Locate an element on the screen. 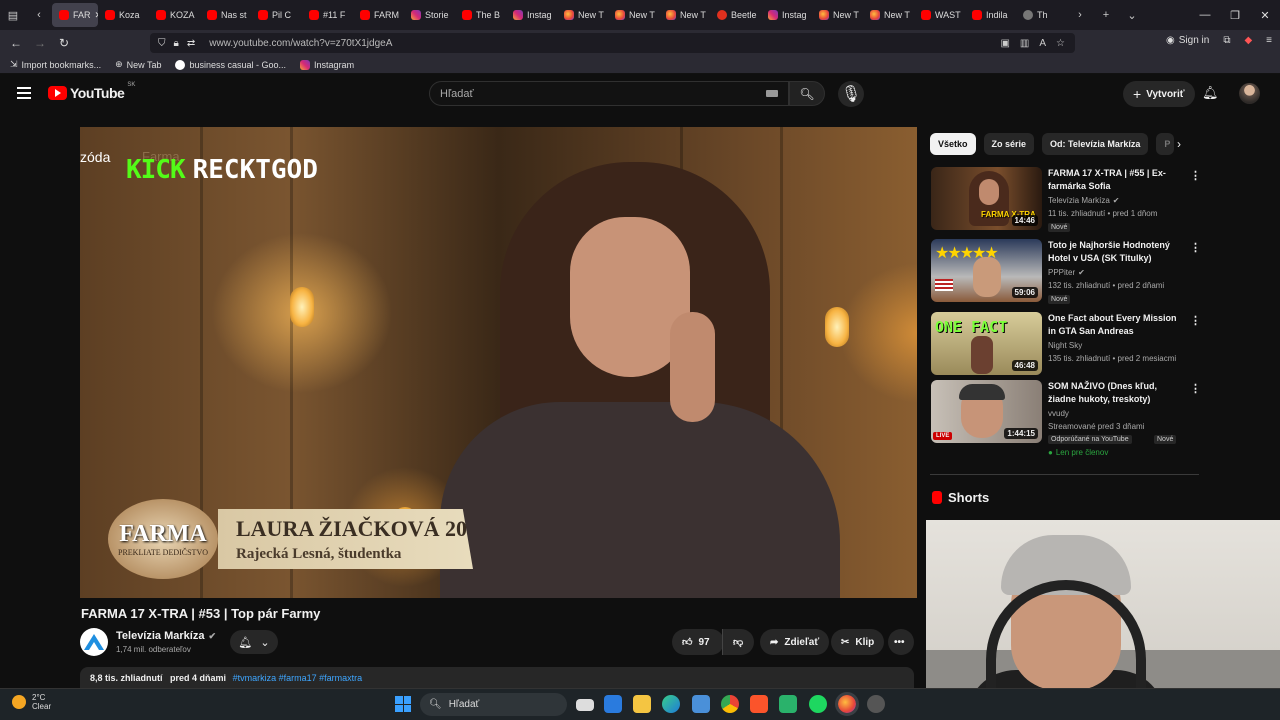 The image size is (1280, 720). clip-button: ✂ Klip is located at coordinates (858, 642).